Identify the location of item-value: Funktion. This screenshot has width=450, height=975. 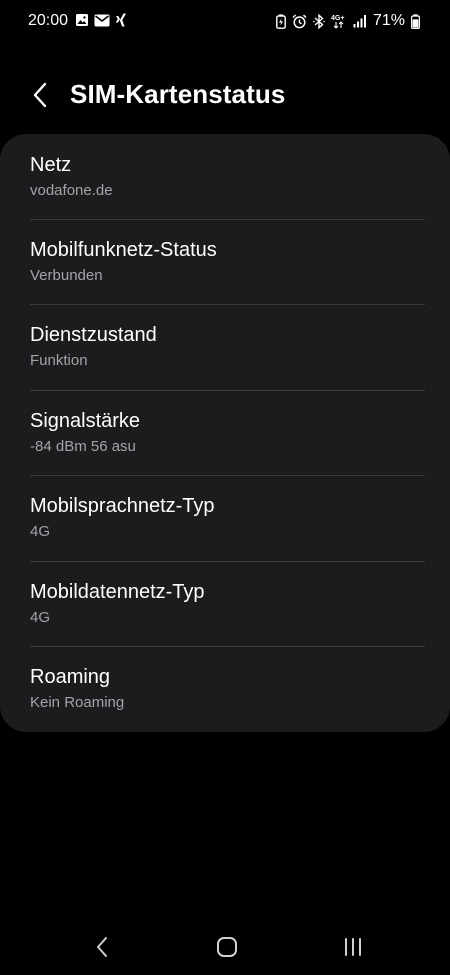
(59, 360).